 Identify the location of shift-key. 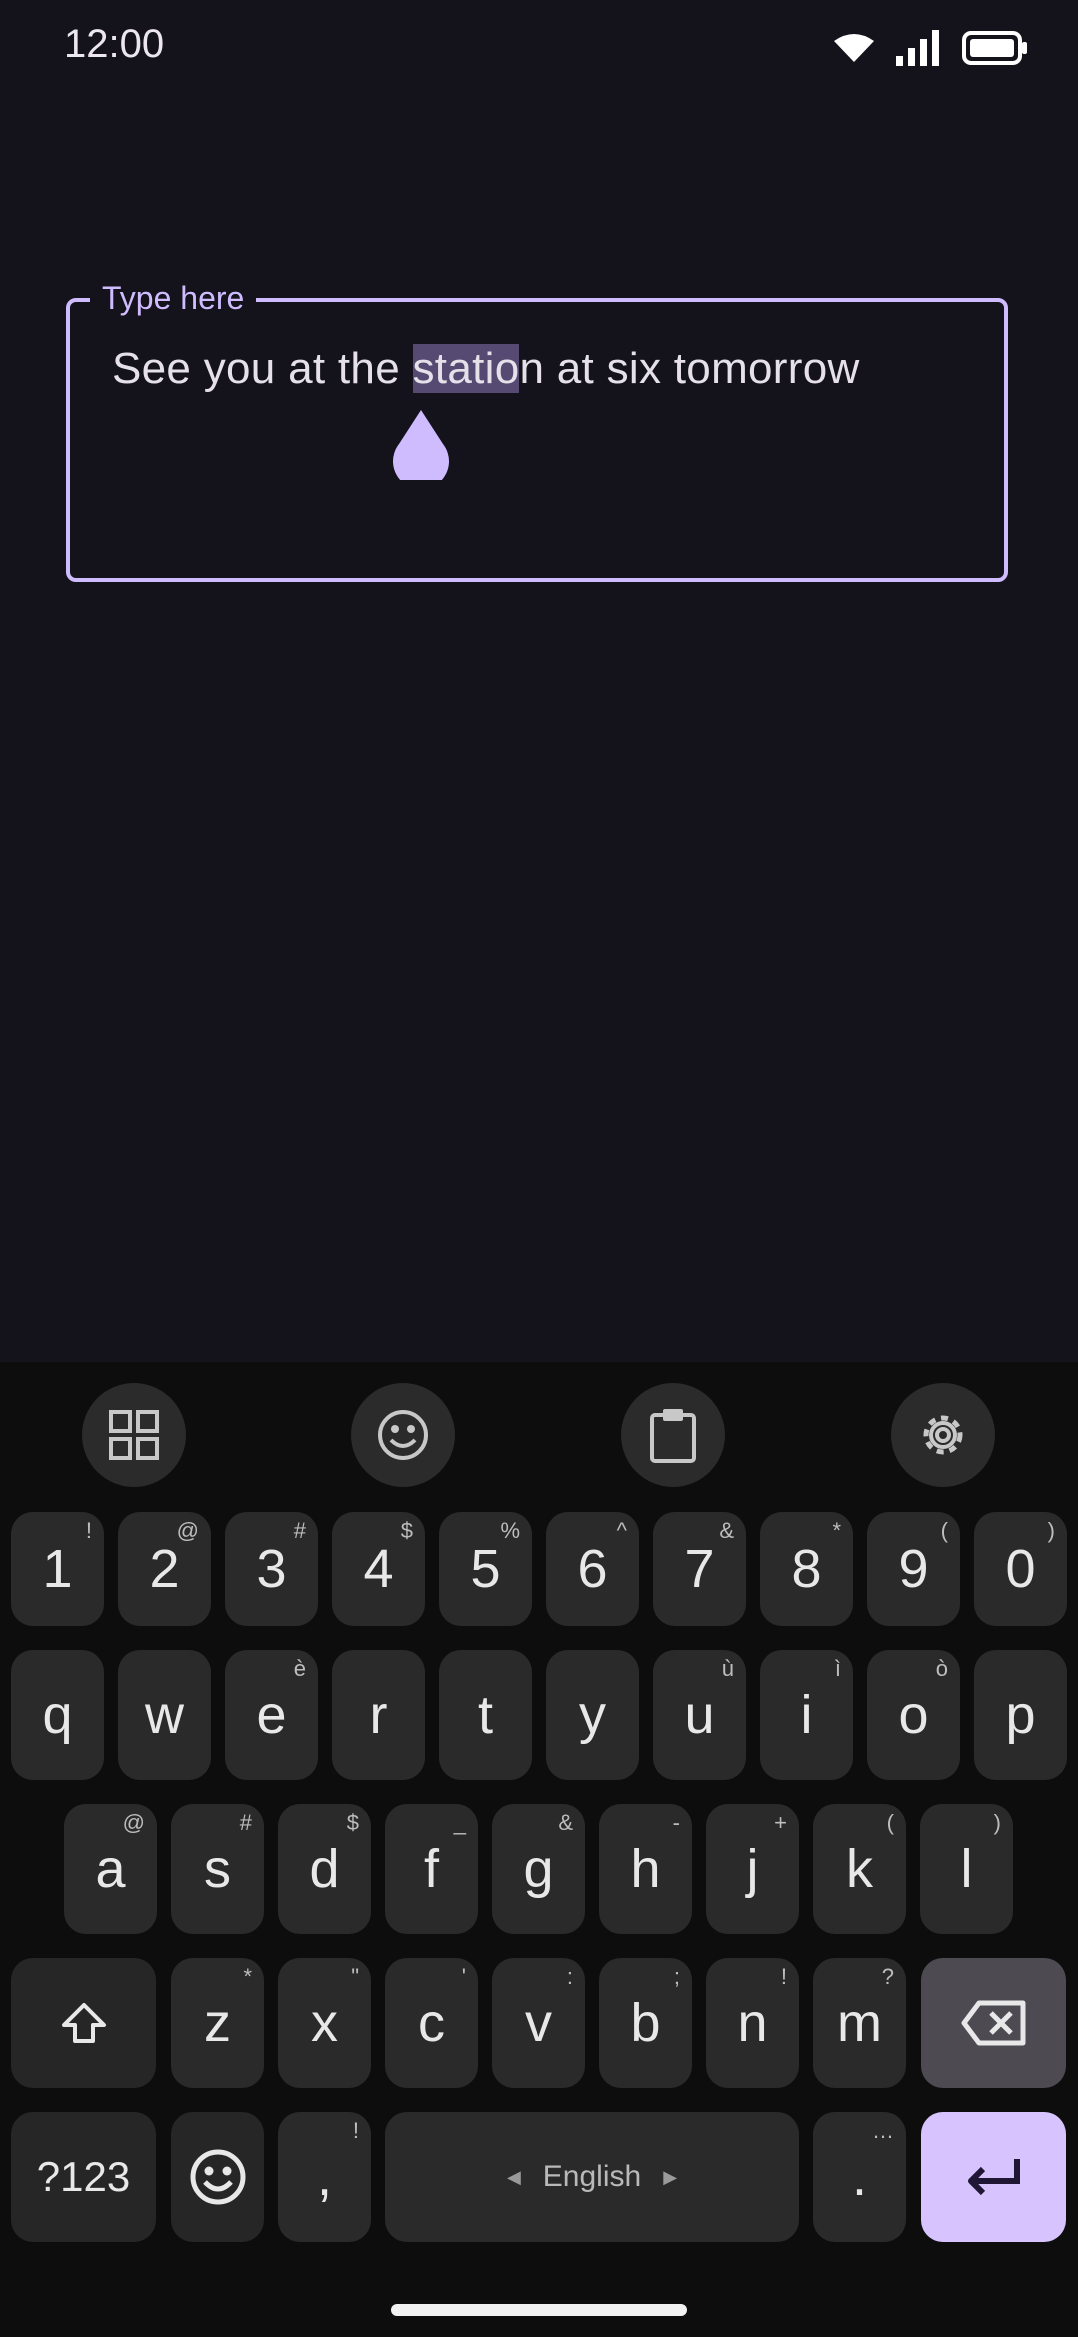
(83, 2023).